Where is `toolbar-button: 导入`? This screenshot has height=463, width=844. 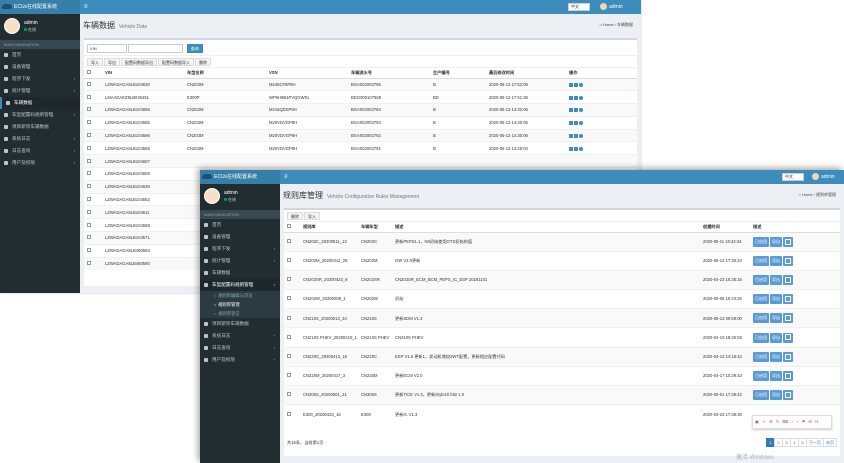
toolbar-button: 导入 is located at coordinates (312, 216).